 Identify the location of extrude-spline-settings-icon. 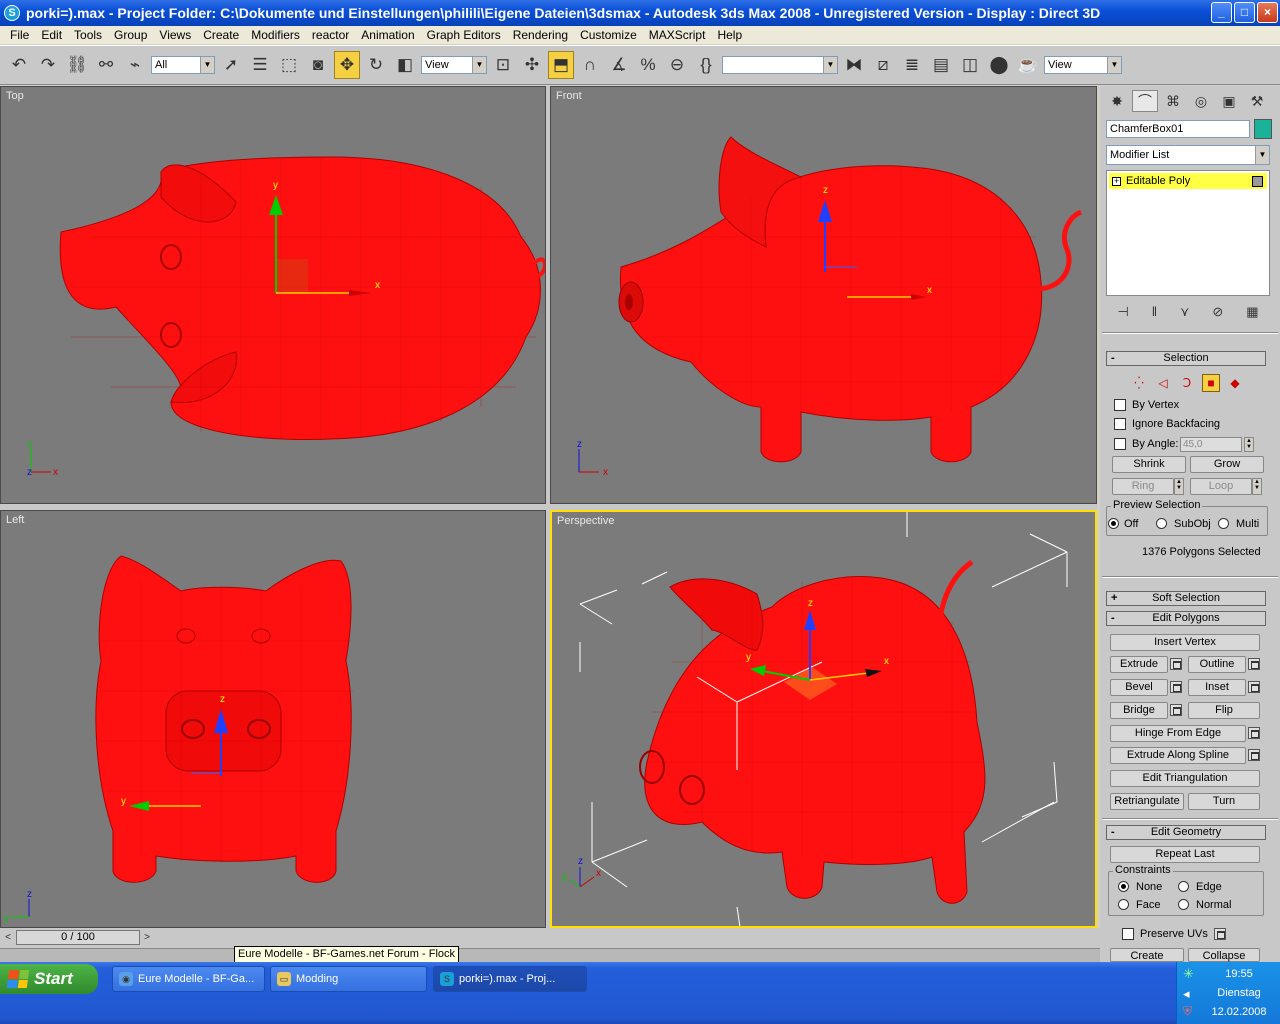
(1254, 755).